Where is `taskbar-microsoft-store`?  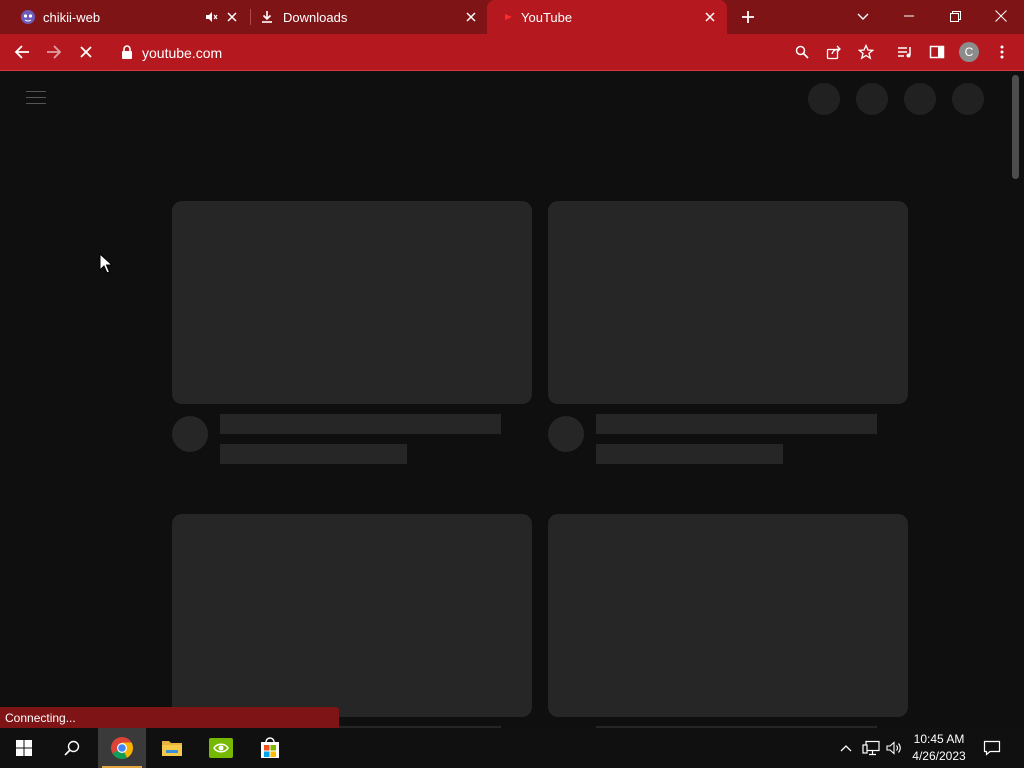 taskbar-microsoft-store is located at coordinates (270, 748).